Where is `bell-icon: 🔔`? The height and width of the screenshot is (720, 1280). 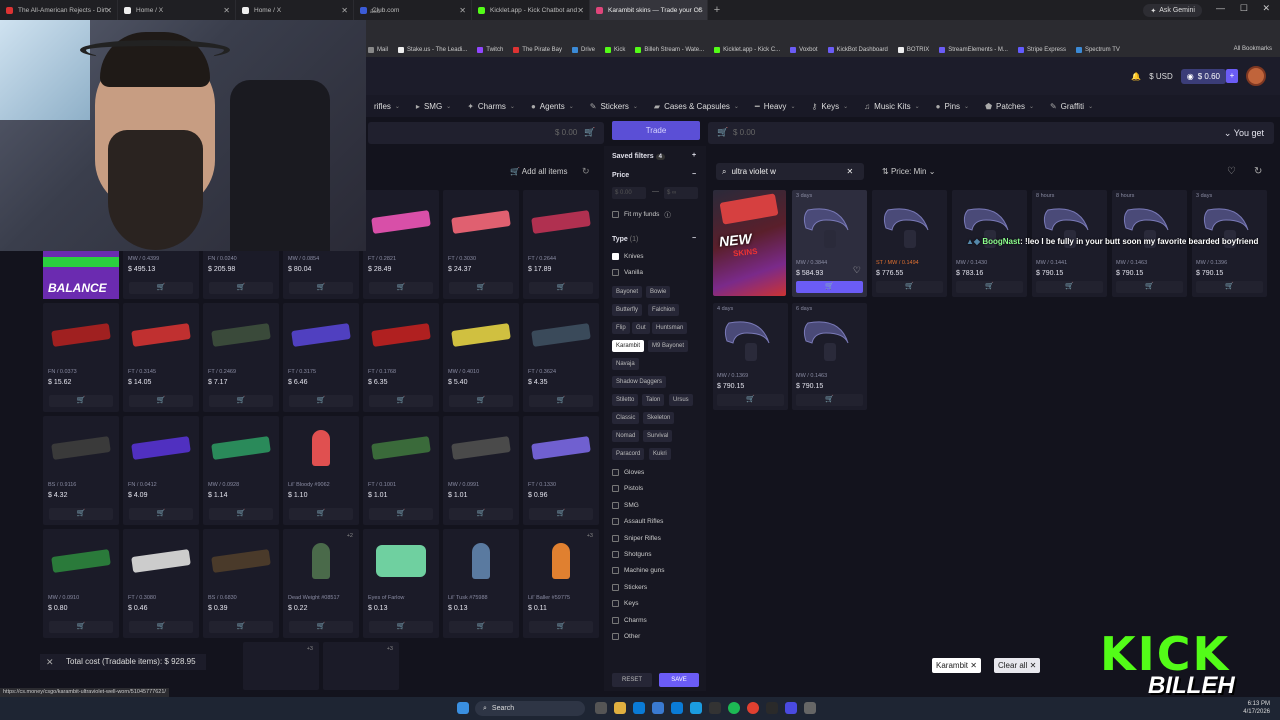 bell-icon: 🔔 is located at coordinates (1136, 76).